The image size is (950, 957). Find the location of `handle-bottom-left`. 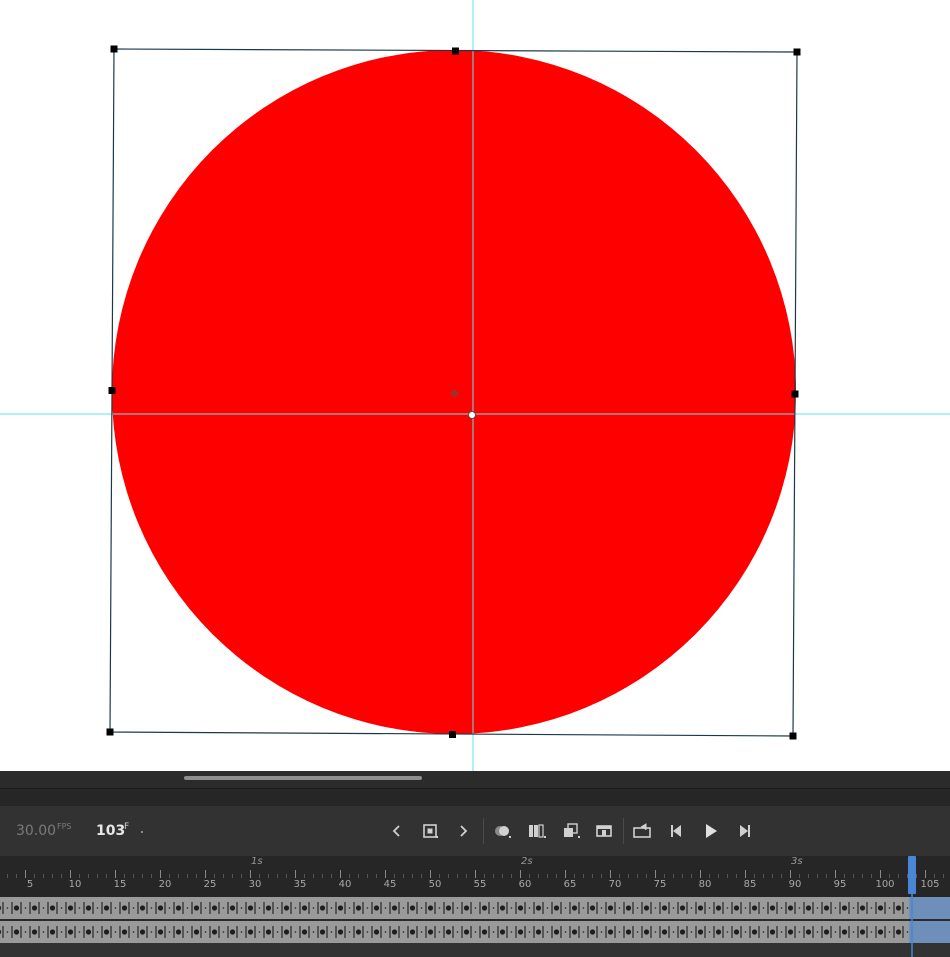

handle-bottom-left is located at coordinates (110, 732).